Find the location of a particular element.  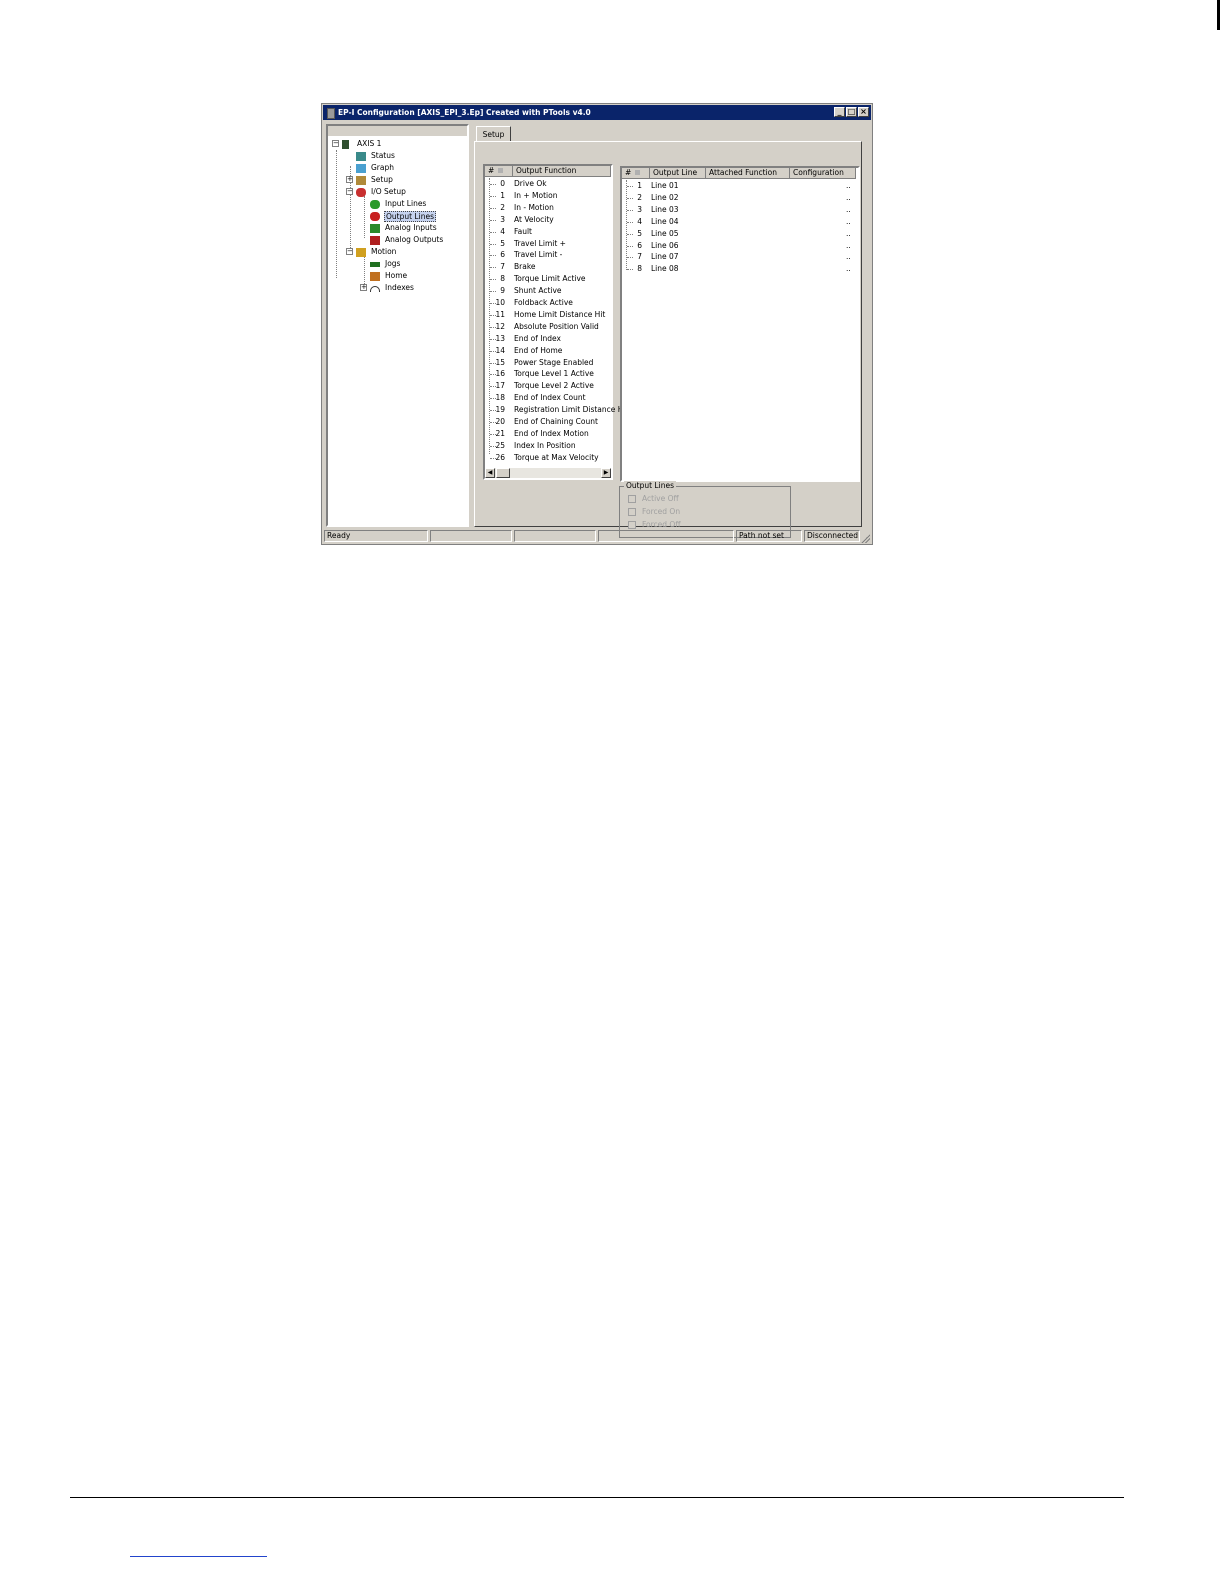

list-item: 19 Registration Limit Distance Hit is located at coordinates (556, 410).